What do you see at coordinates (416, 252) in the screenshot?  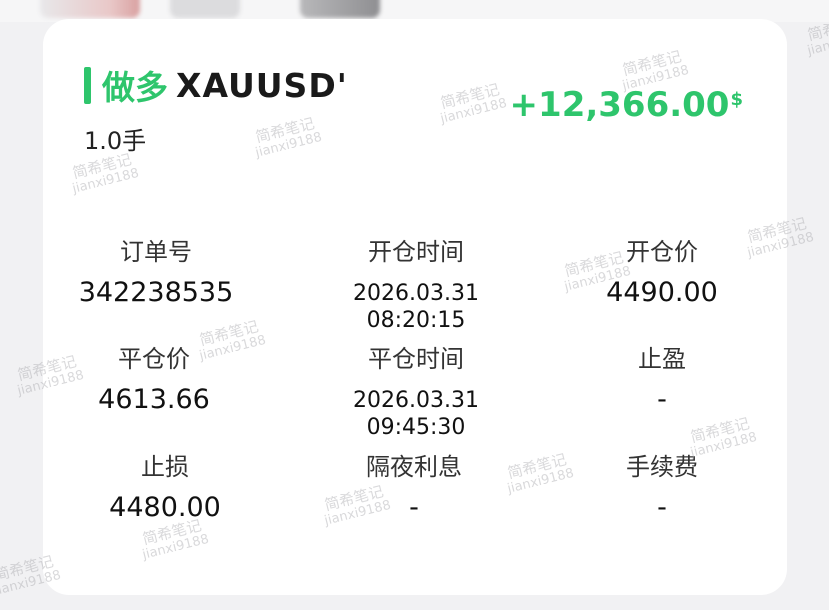 I see `field-label: 开仓时间` at bounding box center [416, 252].